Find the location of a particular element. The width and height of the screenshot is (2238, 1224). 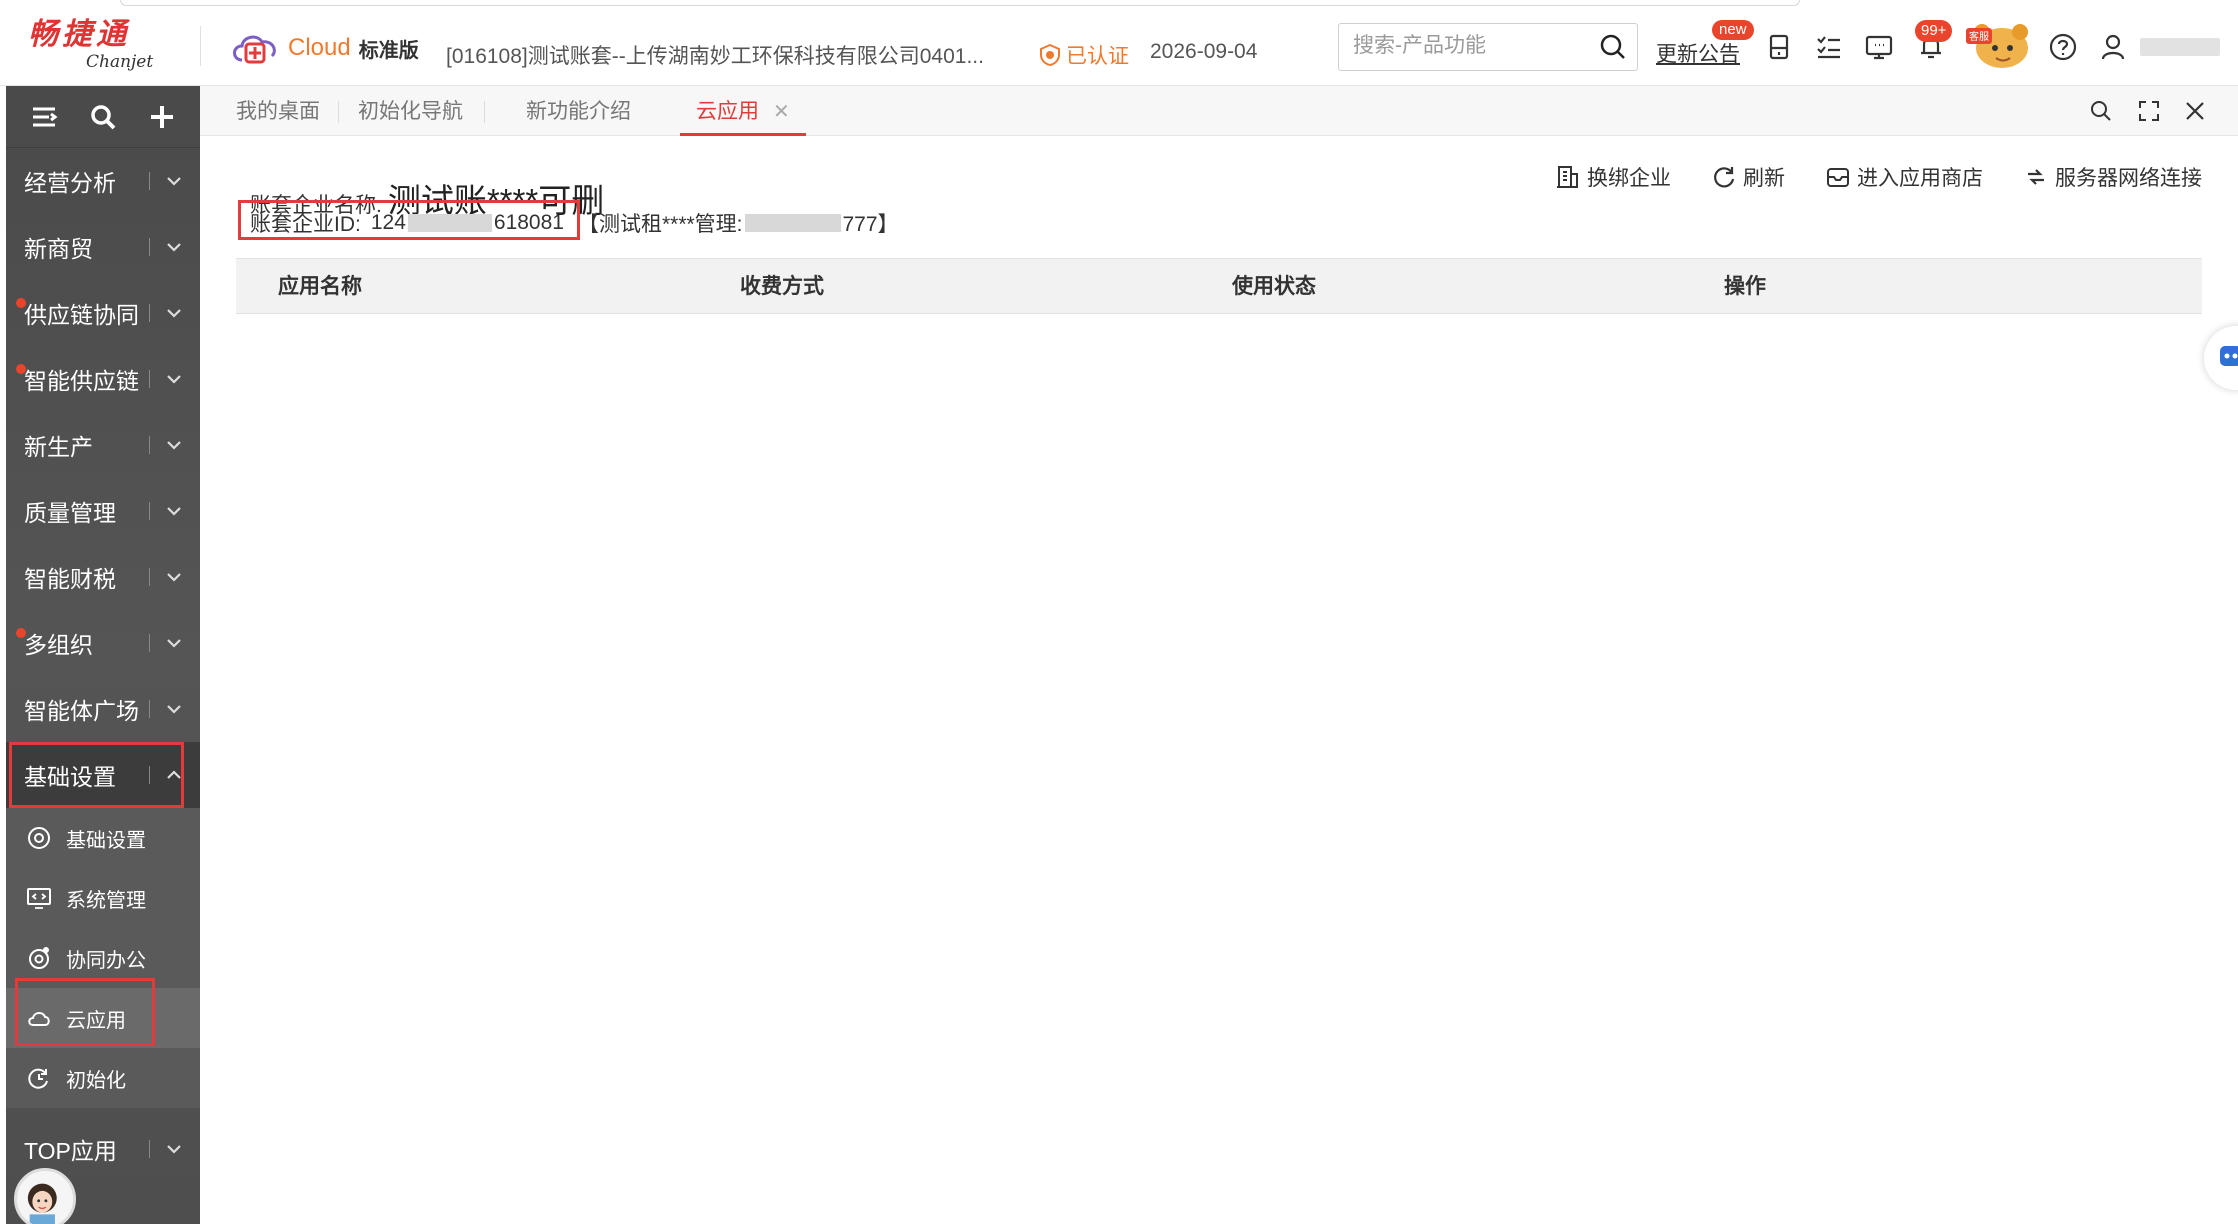

settings-icon is located at coordinates (39, 838).